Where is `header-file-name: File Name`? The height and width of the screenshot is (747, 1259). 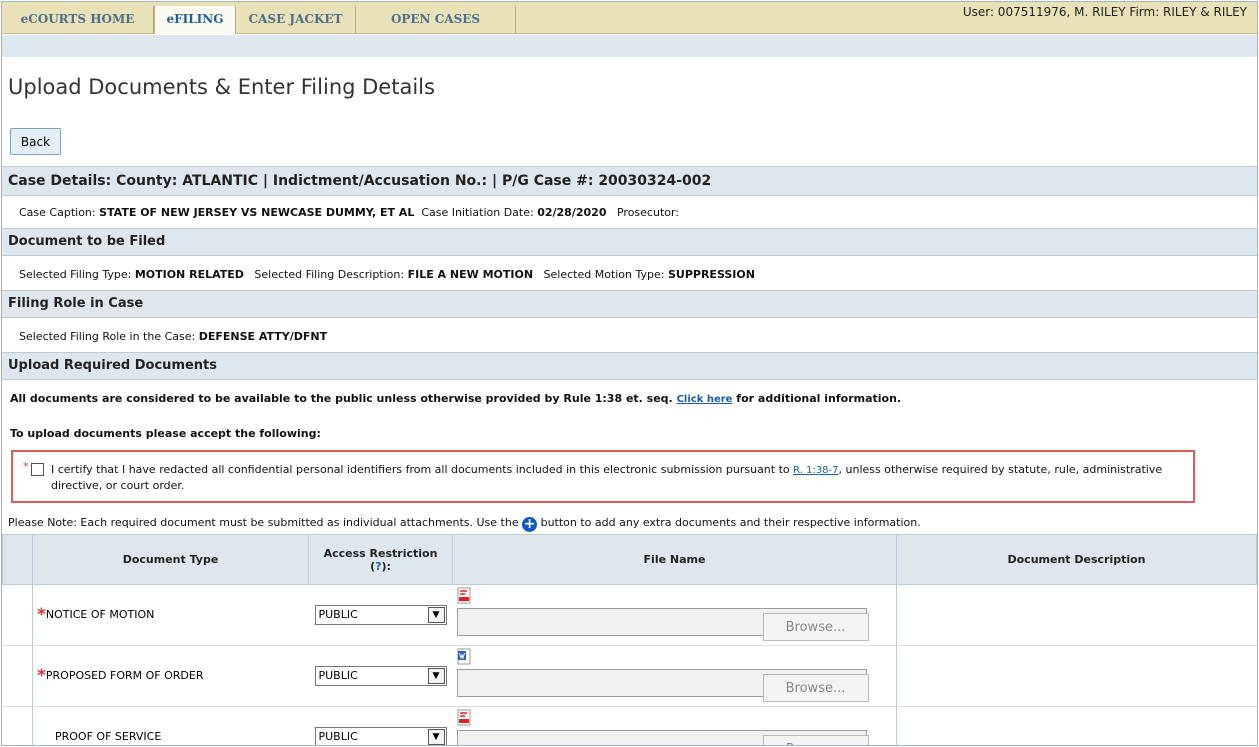
header-file-name: File Name is located at coordinates (674, 559).